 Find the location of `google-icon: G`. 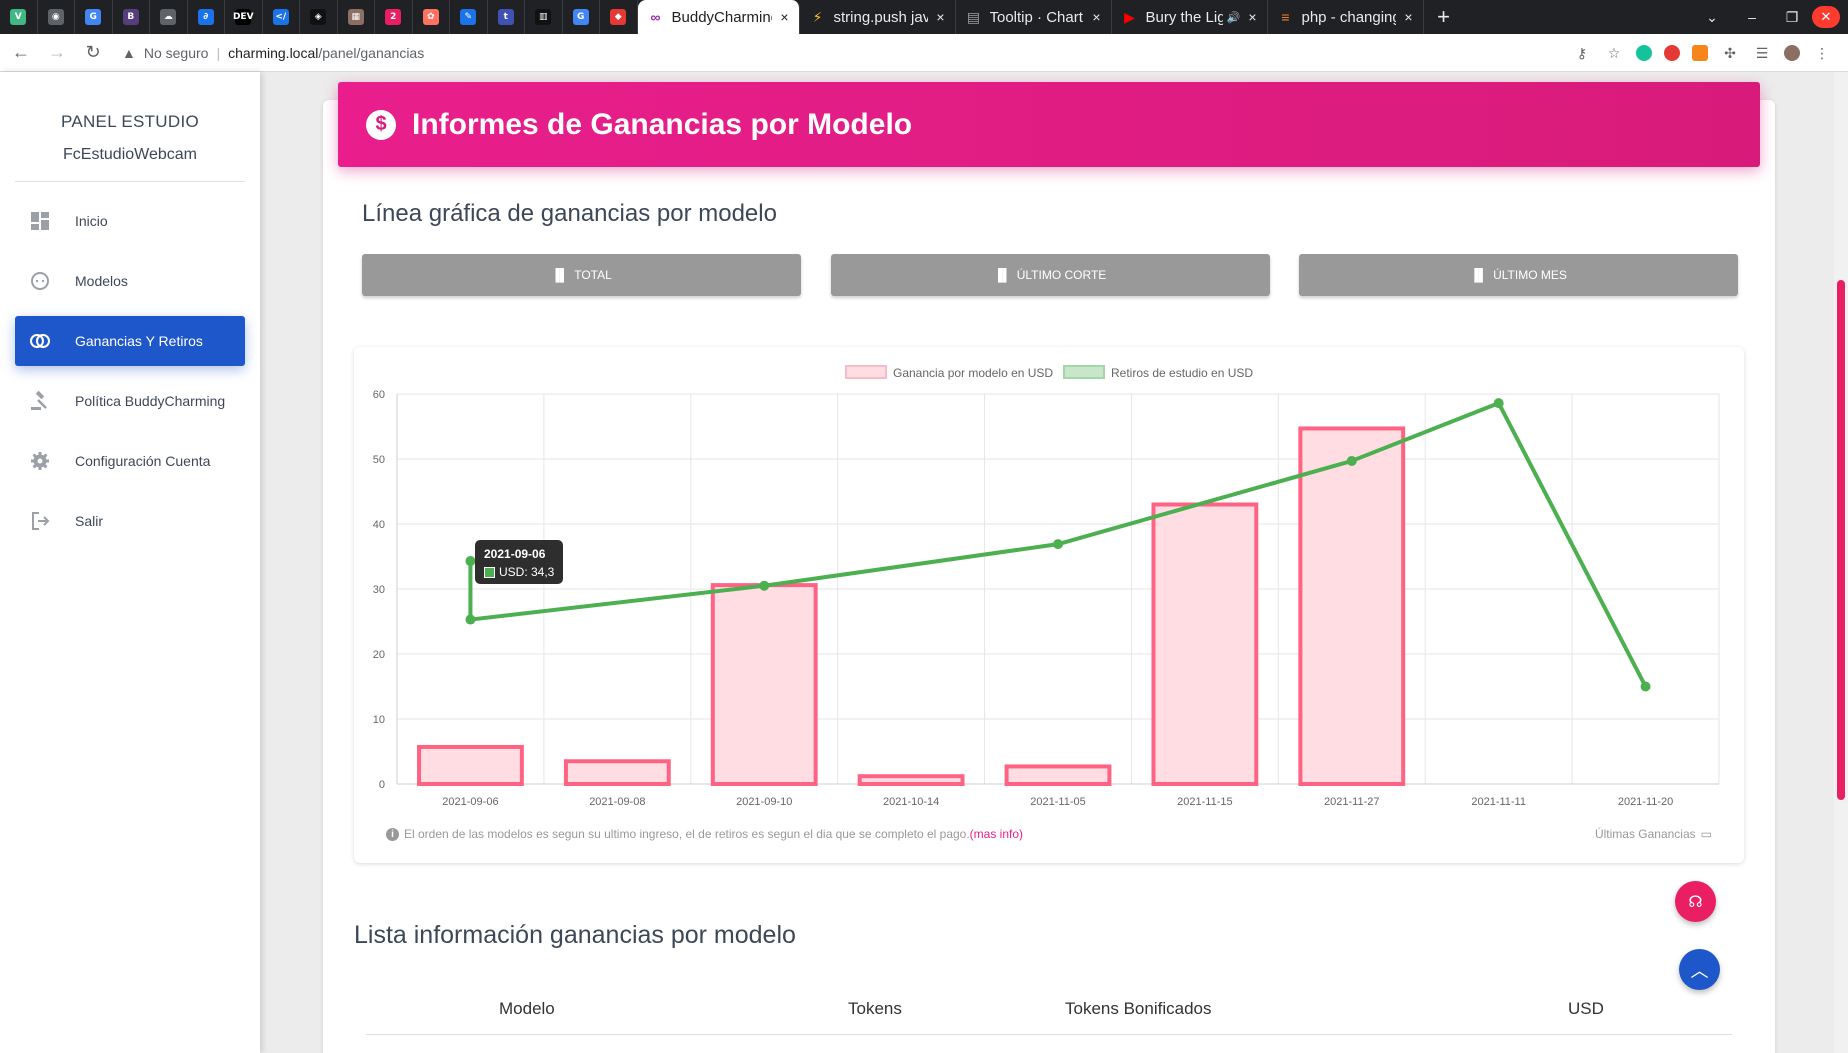

google-icon: G is located at coordinates (580, 17).